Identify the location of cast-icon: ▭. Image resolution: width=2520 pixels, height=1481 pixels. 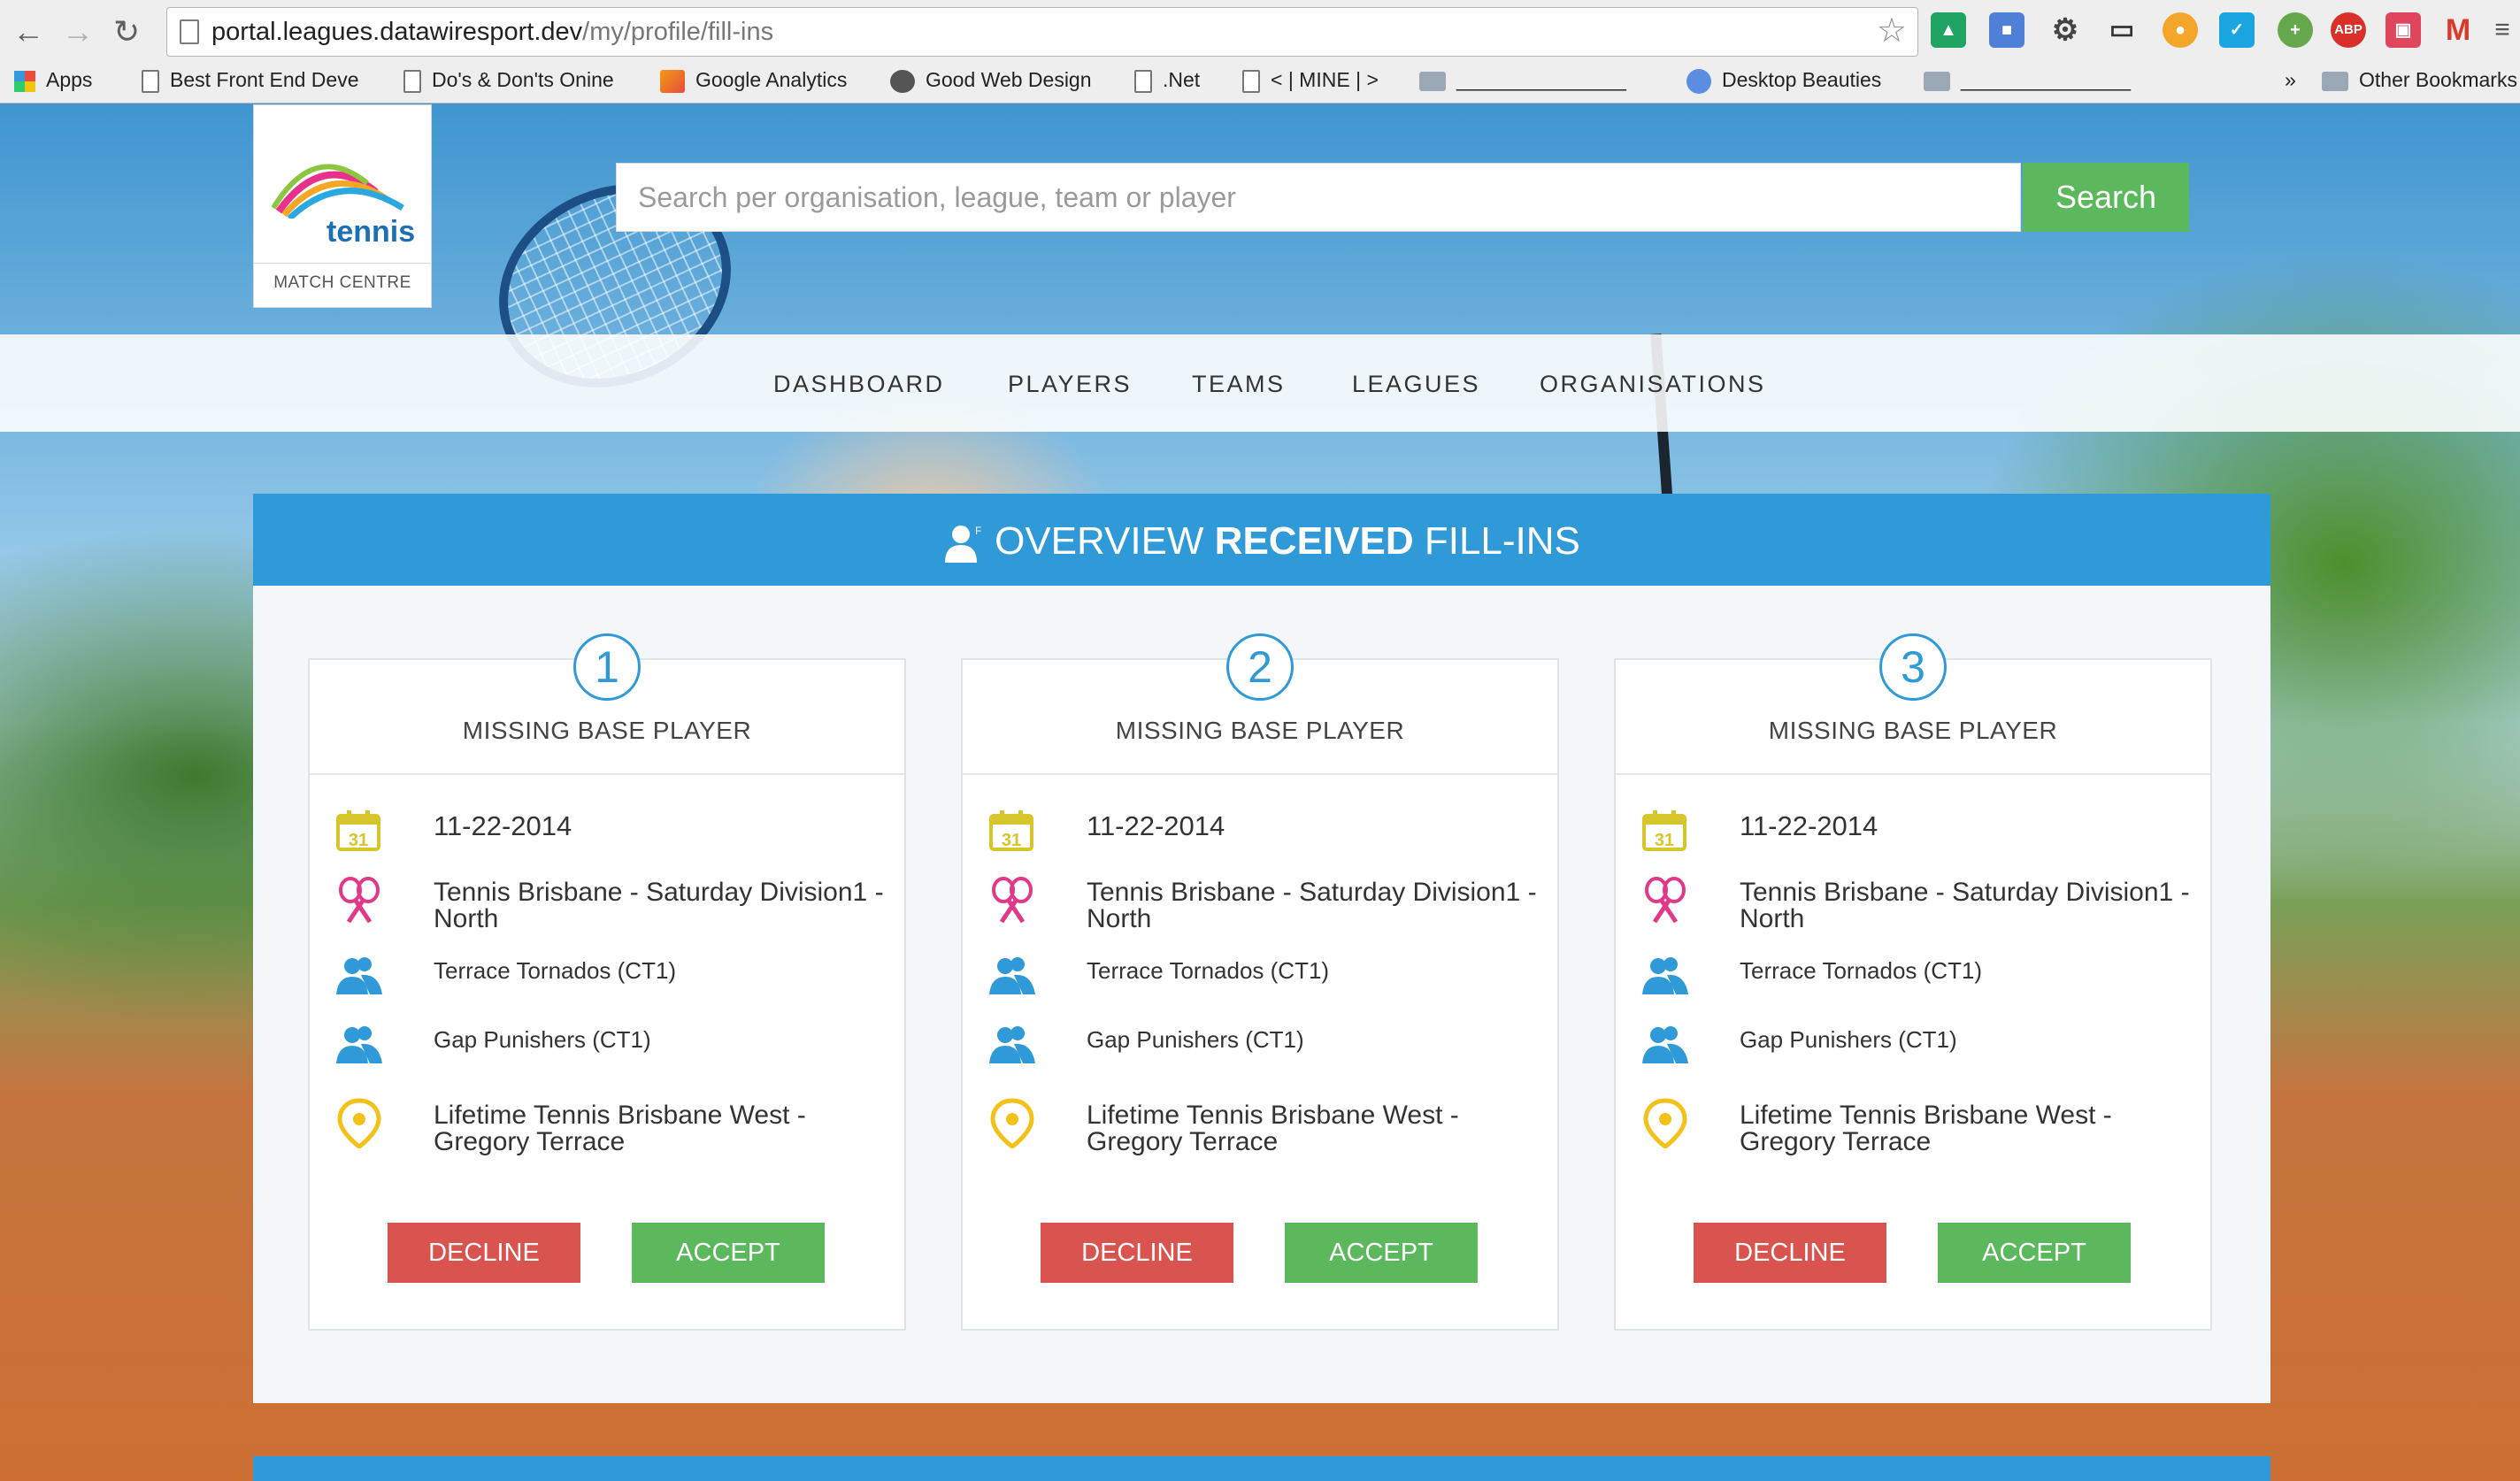
(2122, 30).